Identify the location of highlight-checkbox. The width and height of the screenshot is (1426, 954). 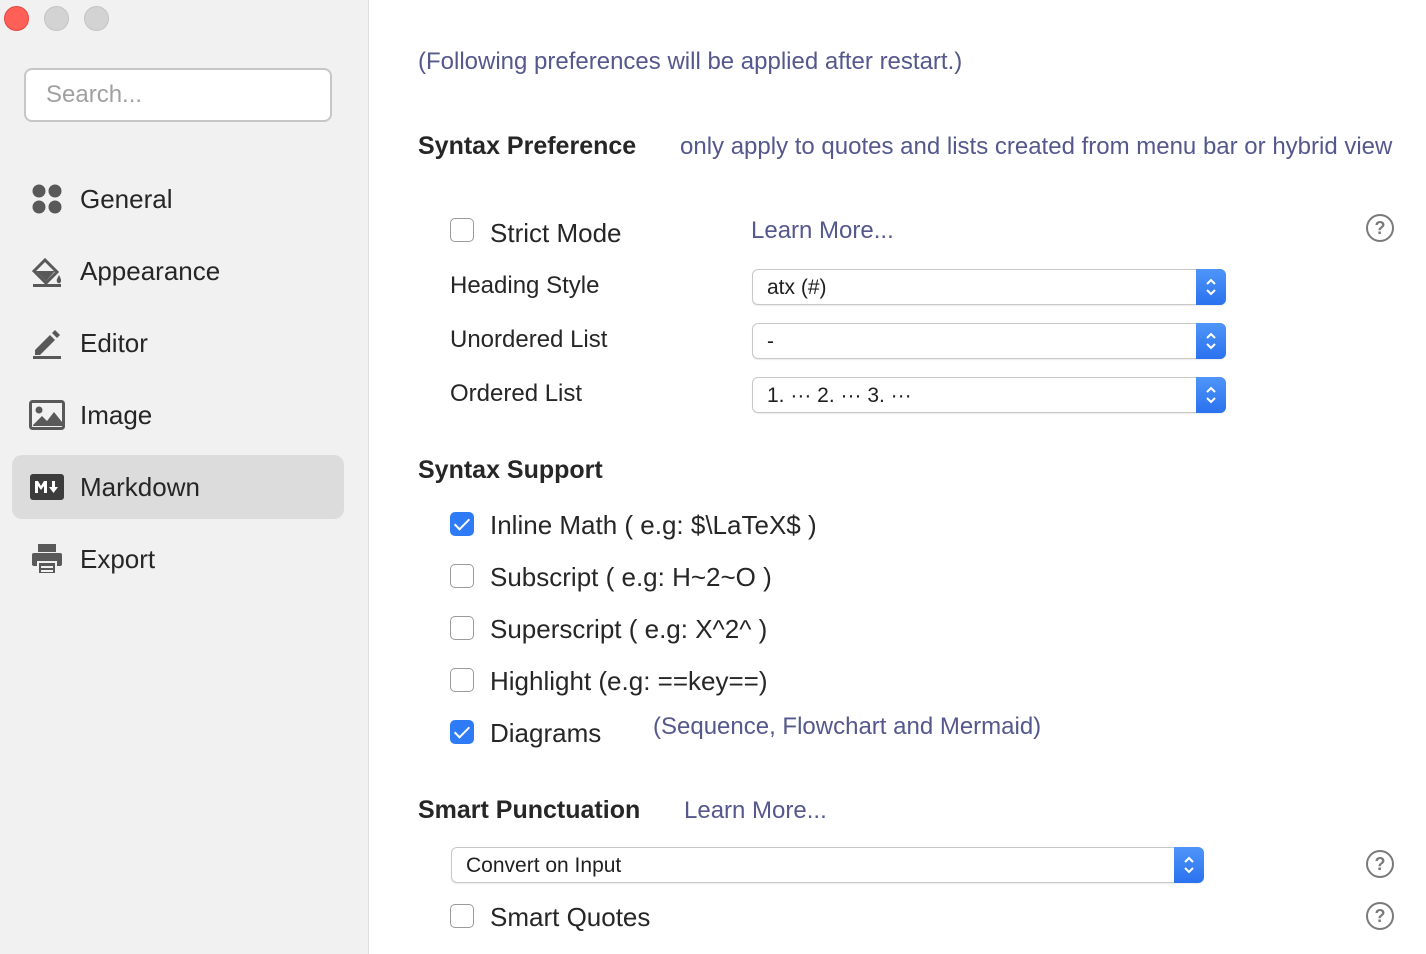
(462, 680).